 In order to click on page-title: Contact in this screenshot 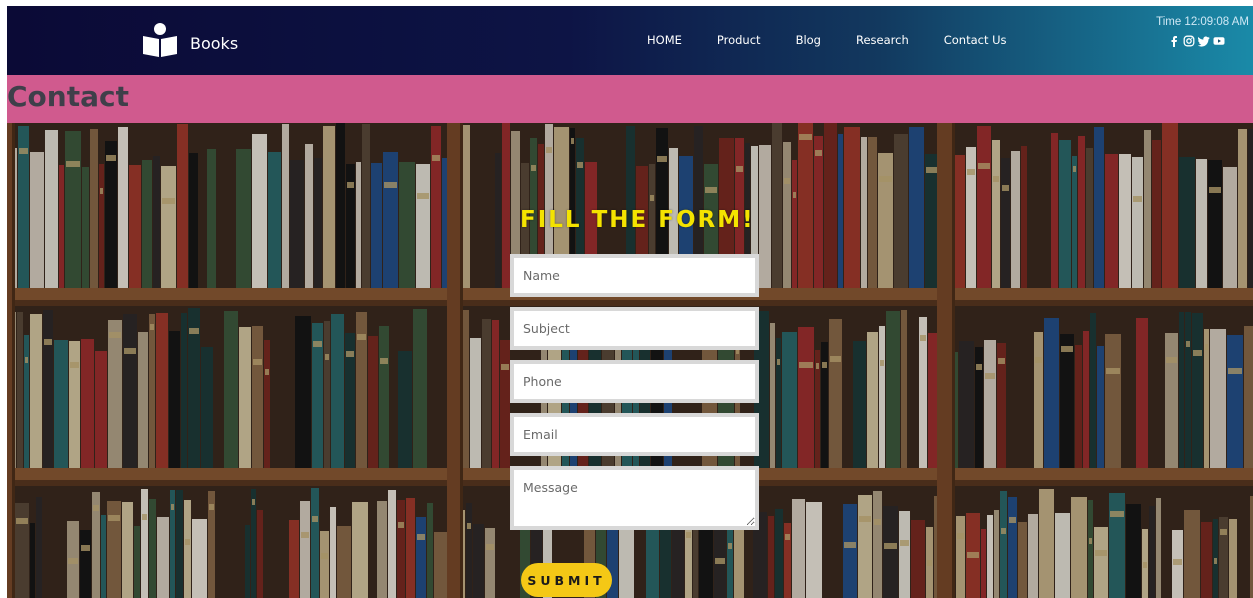, I will do `click(68, 96)`.